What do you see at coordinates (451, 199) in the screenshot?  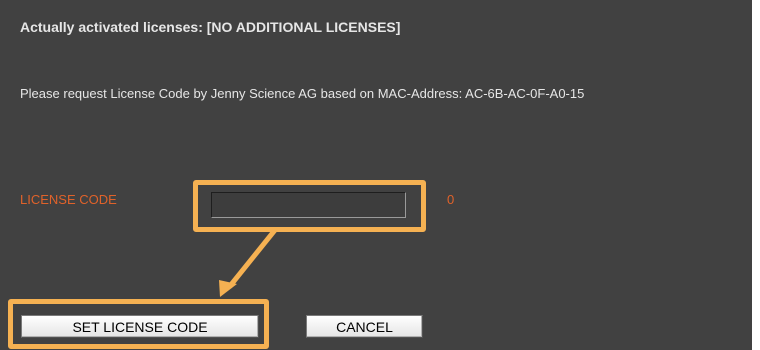 I see `license-code-char-count: 0` at bounding box center [451, 199].